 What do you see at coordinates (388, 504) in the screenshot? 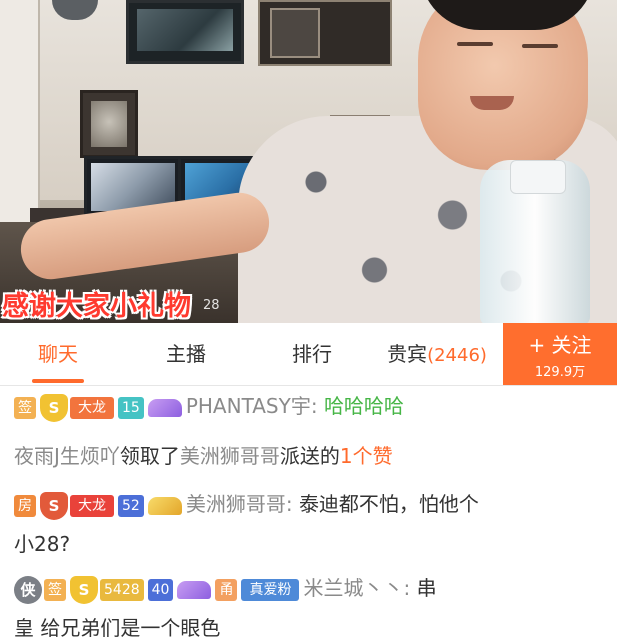
I see `chat-text: 泰迪都不怕，怕他个` at bounding box center [388, 504].